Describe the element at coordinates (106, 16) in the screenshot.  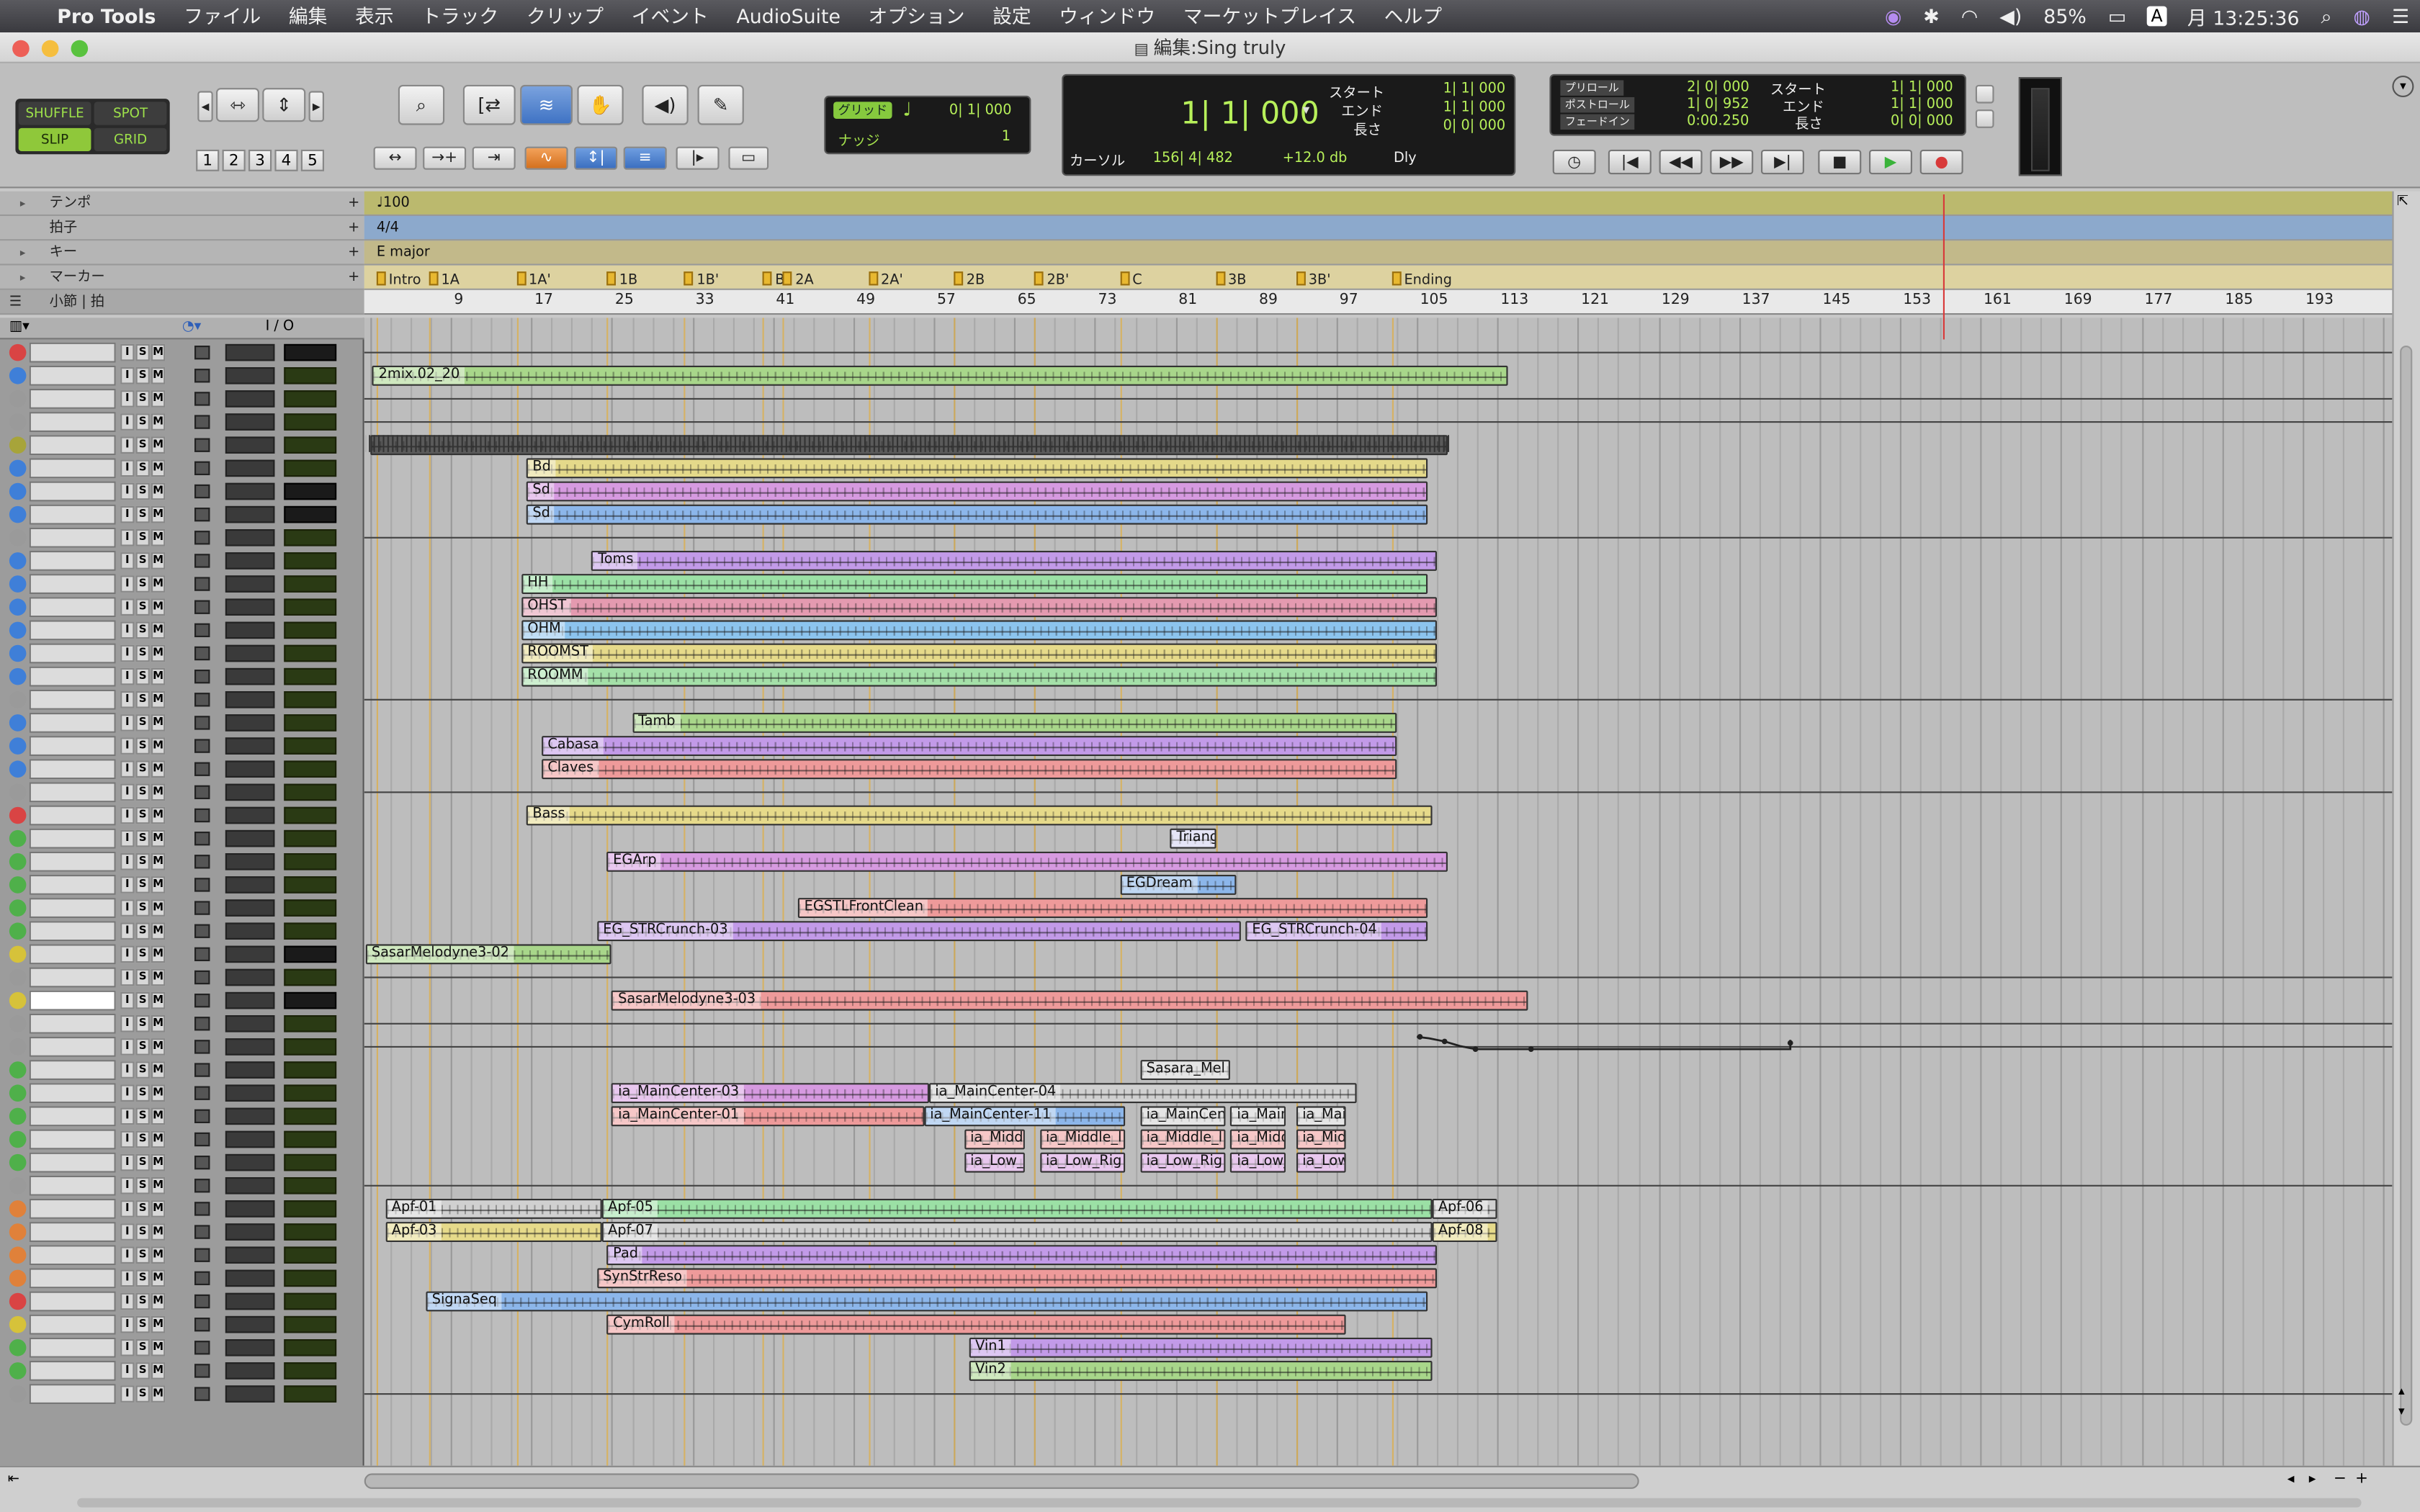
I see `menu-app: Pro Tools` at that location.